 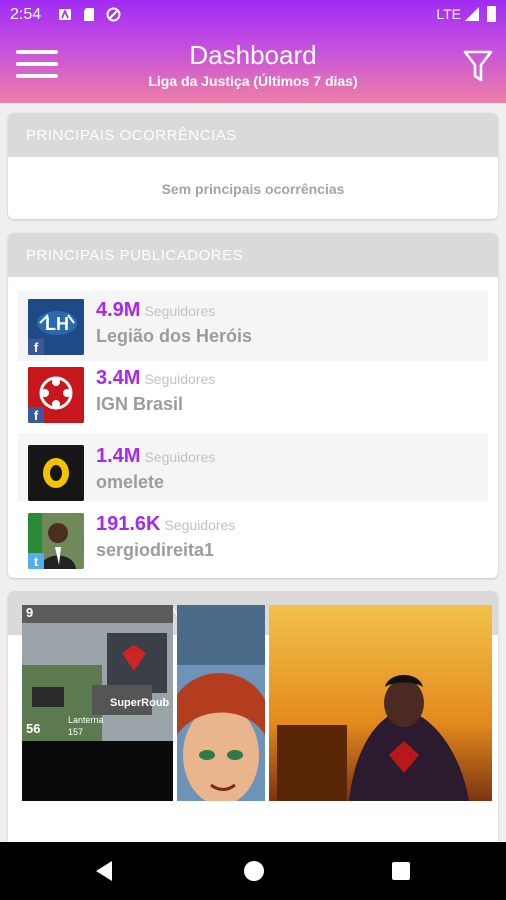 I want to click on filter-funnel-icon, so click(x=478, y=66).